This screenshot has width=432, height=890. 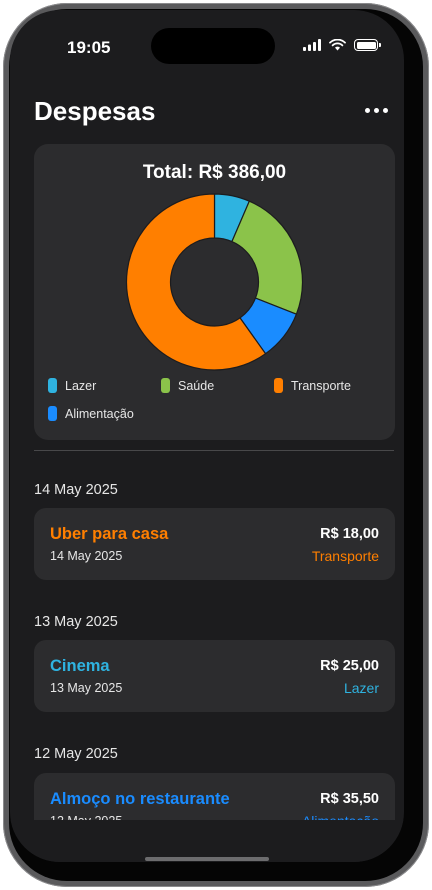 I want to click on bottom-safe-area, so click(x=207, y=841).